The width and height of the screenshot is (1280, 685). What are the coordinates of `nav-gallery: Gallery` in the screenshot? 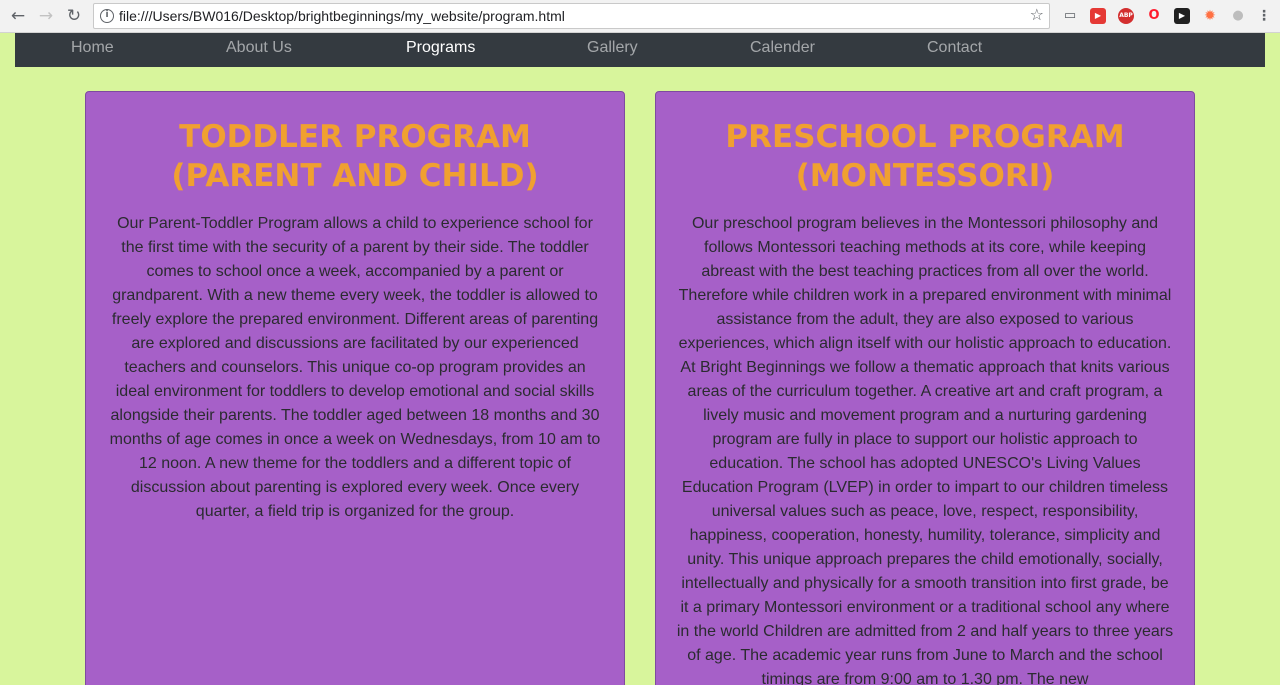 It's located at (612, 48).